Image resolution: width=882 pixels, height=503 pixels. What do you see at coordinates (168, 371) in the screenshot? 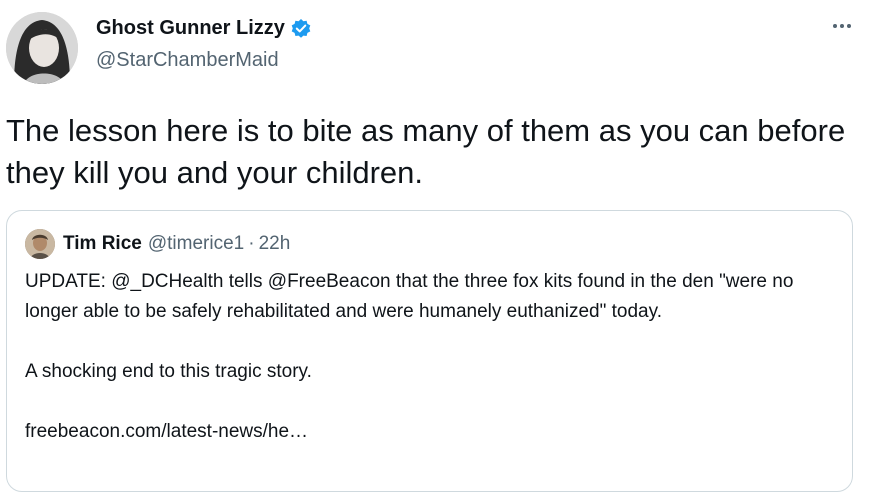
I see `quoted-tweet-paragraph-2: A shocking end to this tragic story.` at bounding box center [168, 371].